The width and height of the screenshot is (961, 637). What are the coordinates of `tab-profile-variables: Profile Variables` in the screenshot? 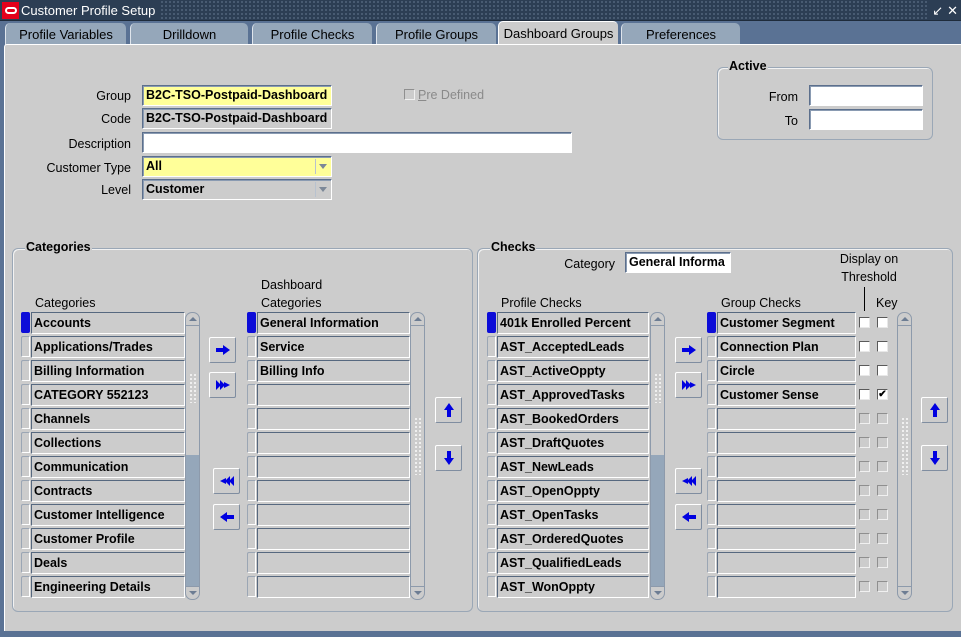 It's located at (65, 34).